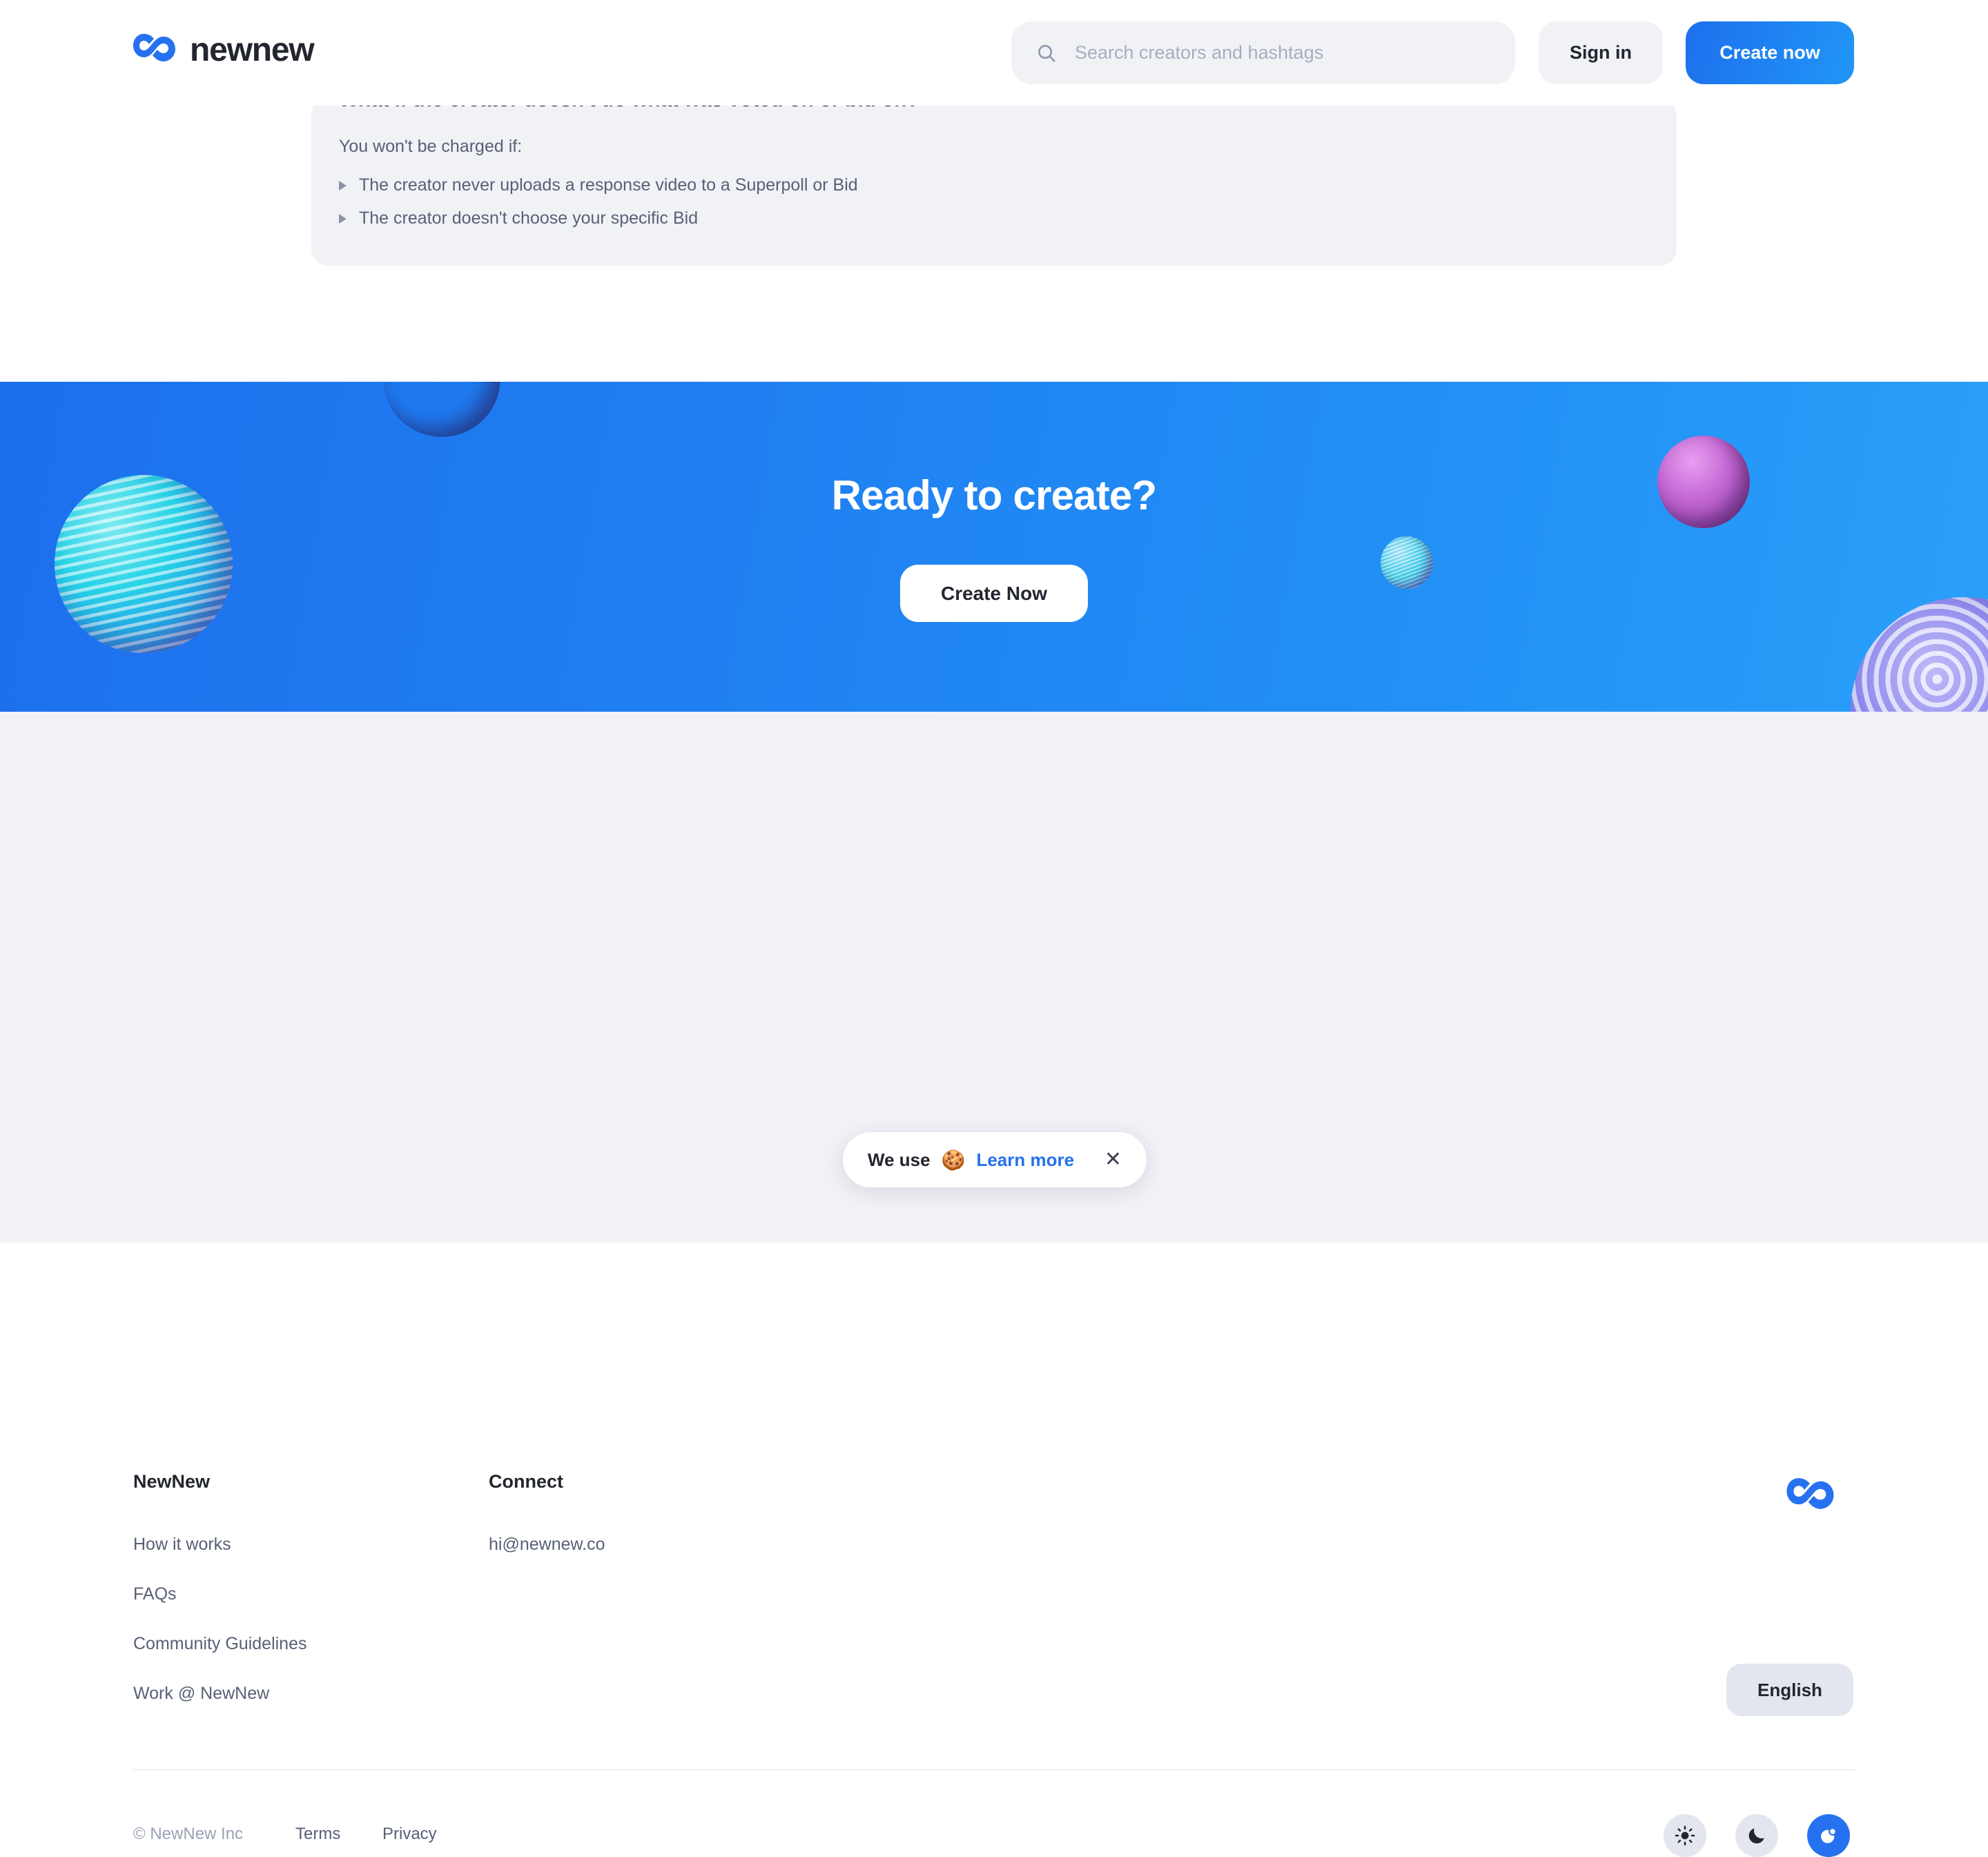  I want to click on theme-light-button, so click(1685, 1835).